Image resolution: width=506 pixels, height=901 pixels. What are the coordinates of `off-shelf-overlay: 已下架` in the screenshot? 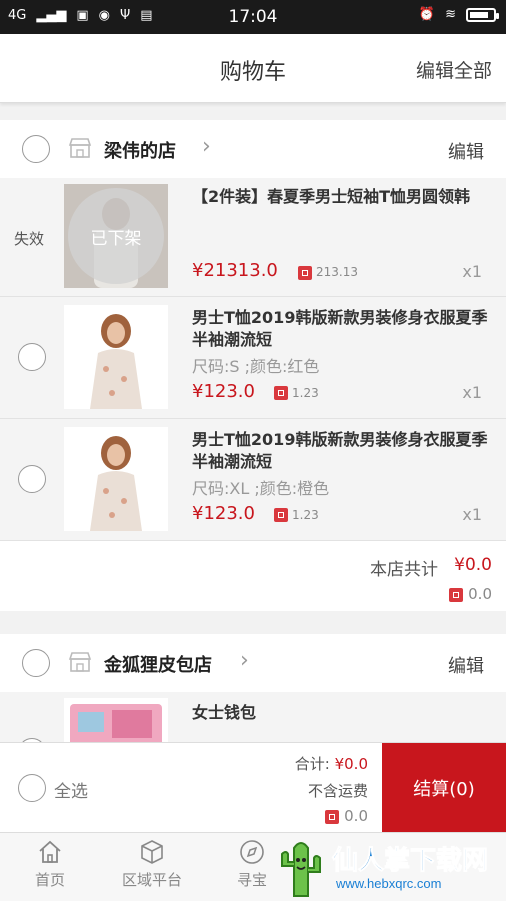 It's located at (116, 236).